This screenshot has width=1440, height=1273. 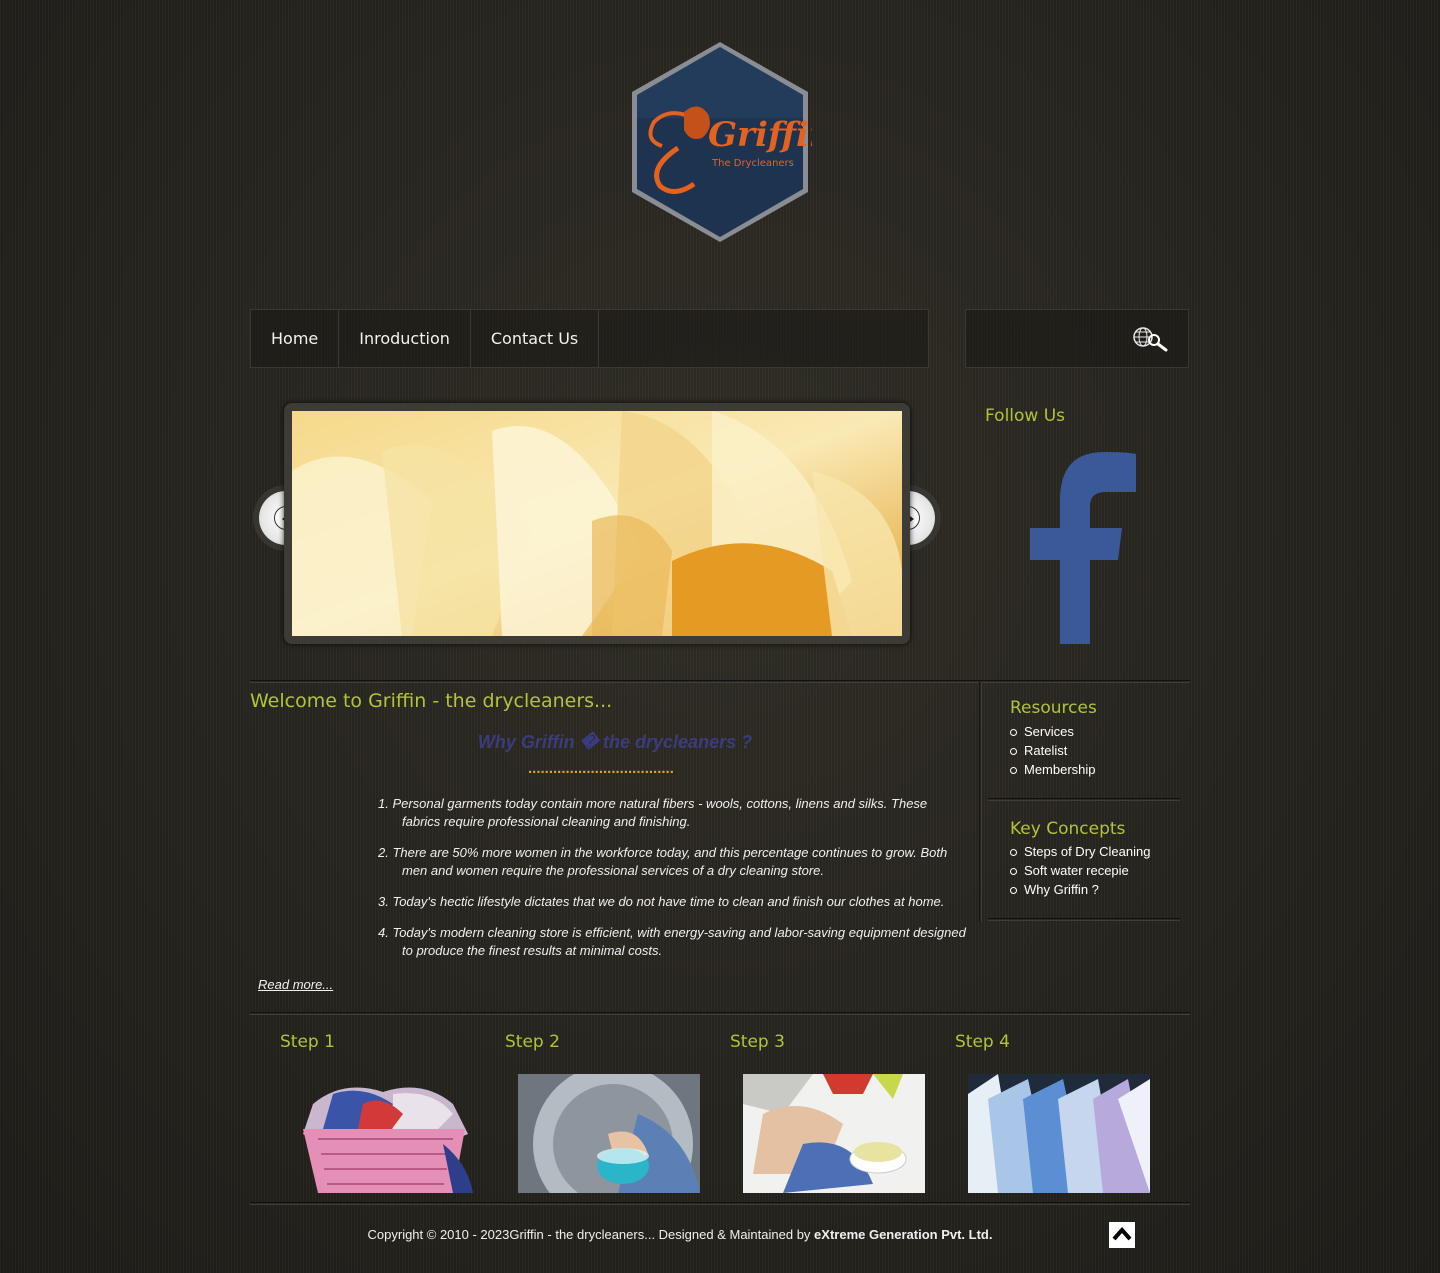 What do you see at coordinates (760, 135) in the screenshot?
I see `logo-name: Griffin` at bounding box center [760, 135].